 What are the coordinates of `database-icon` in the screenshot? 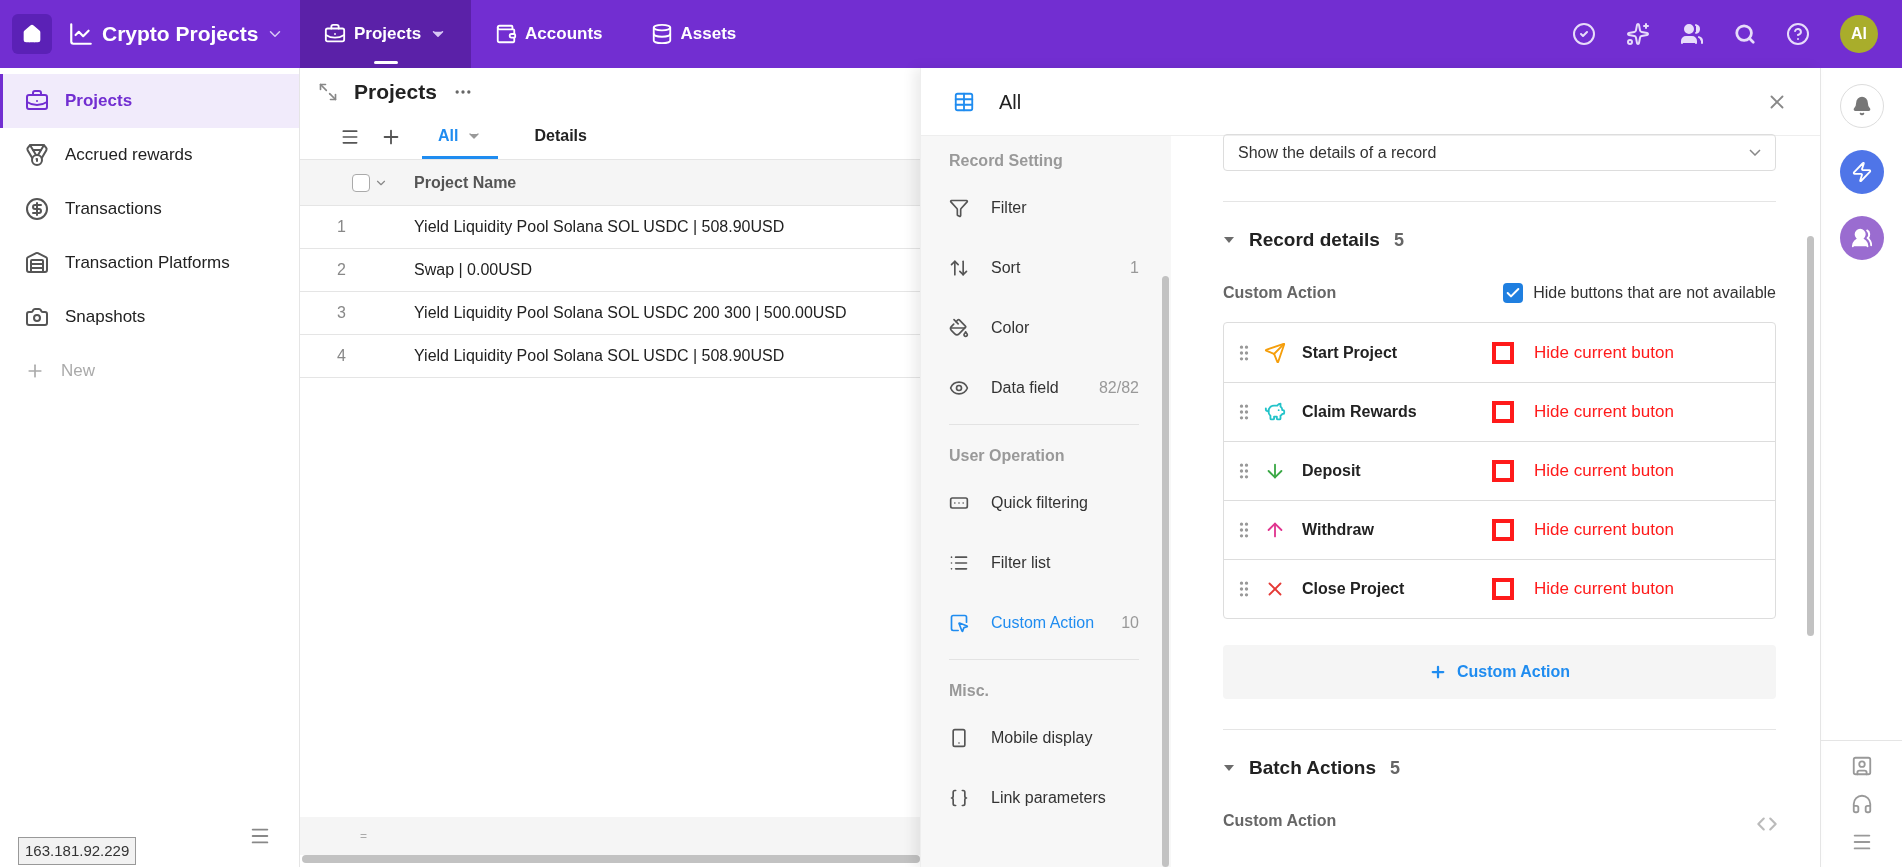 It's located at (661, 34).